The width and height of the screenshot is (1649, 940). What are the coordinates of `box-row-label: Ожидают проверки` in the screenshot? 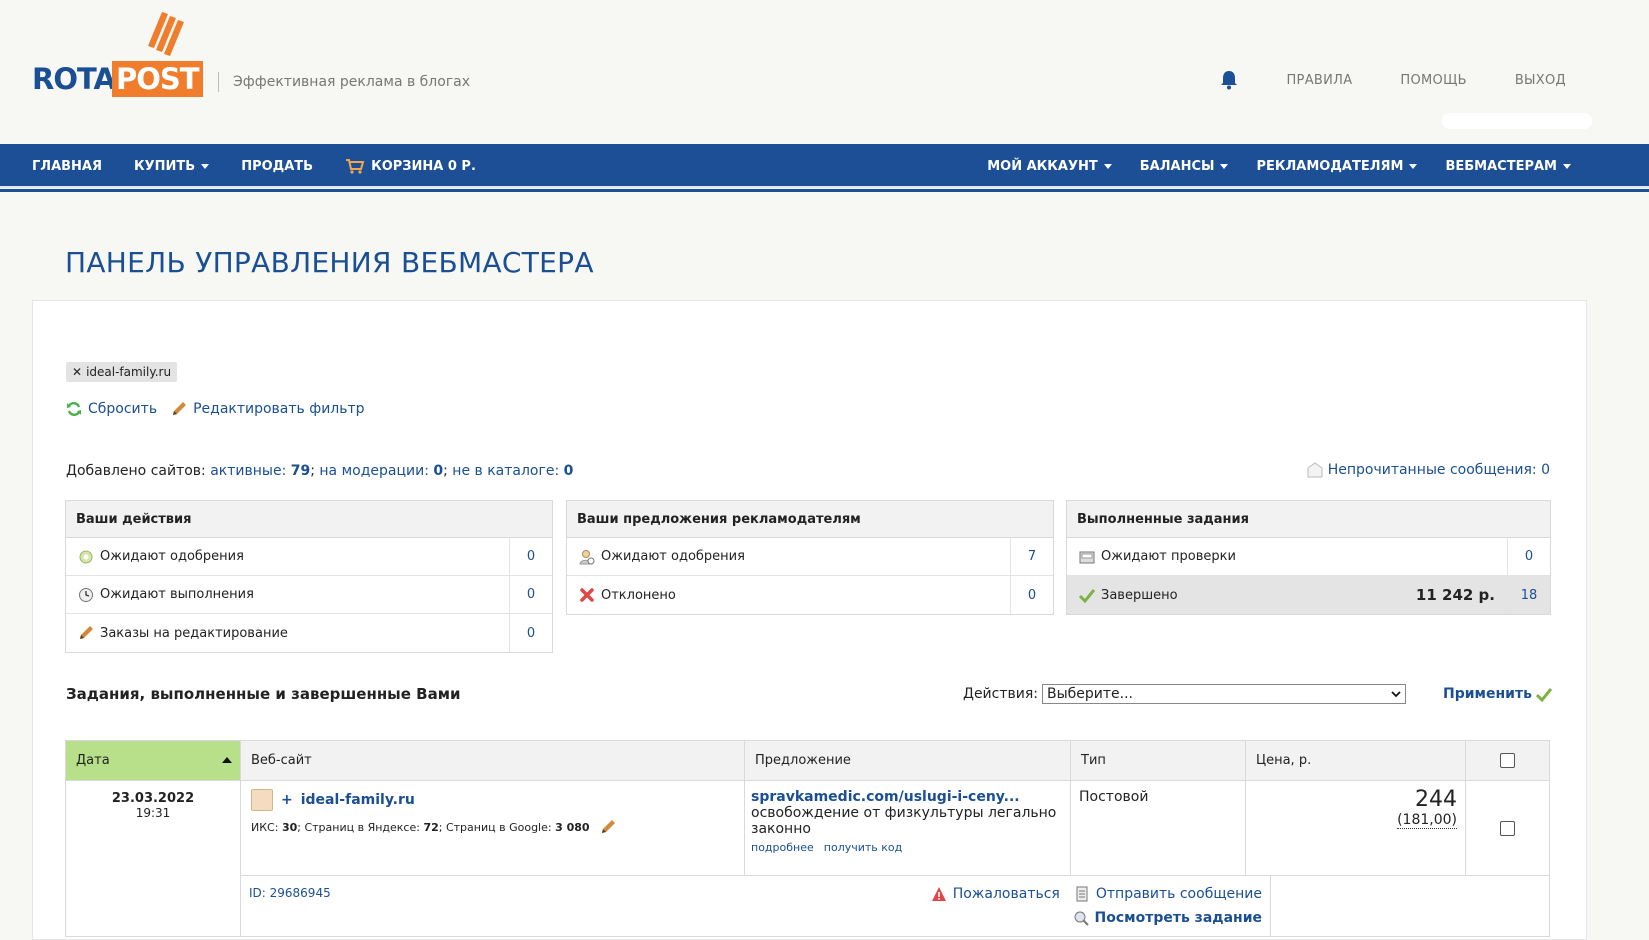 It's located at (1168, 556).